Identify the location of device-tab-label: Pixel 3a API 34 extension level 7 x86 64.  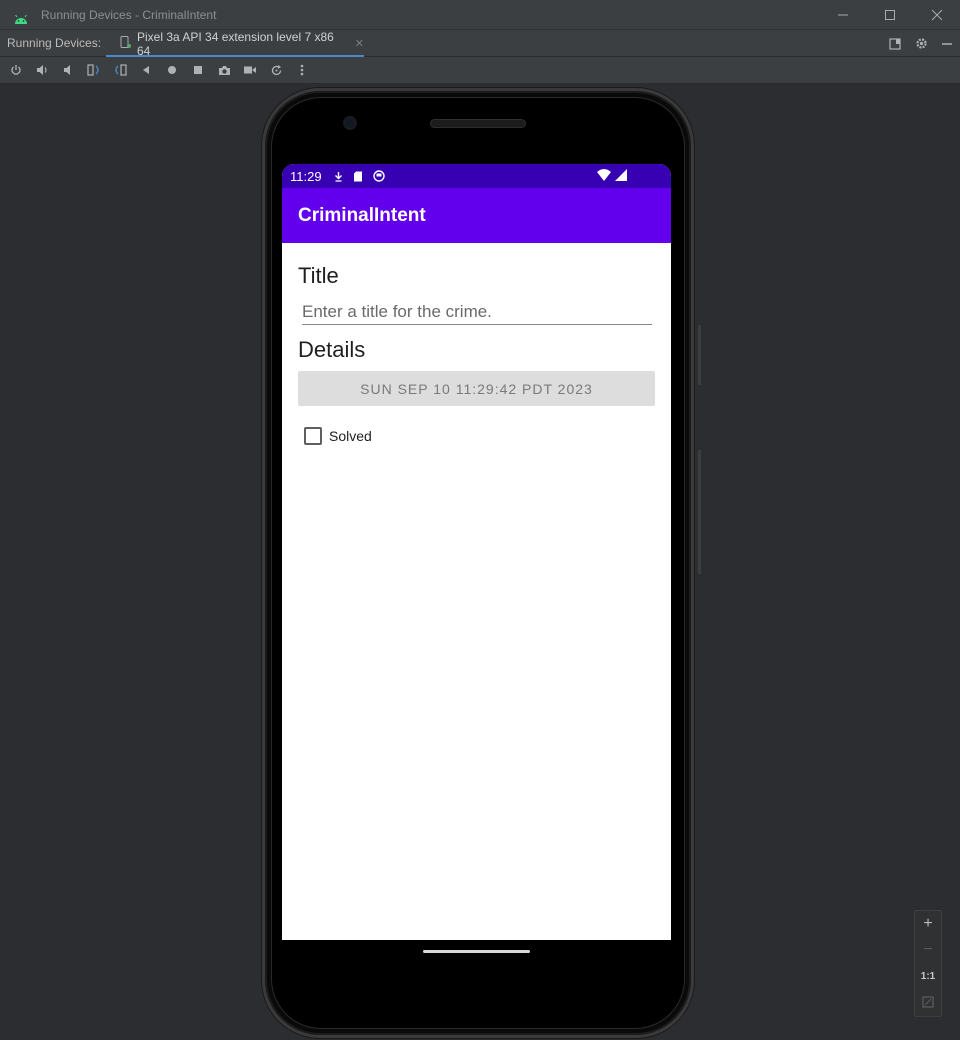
(235, 43).